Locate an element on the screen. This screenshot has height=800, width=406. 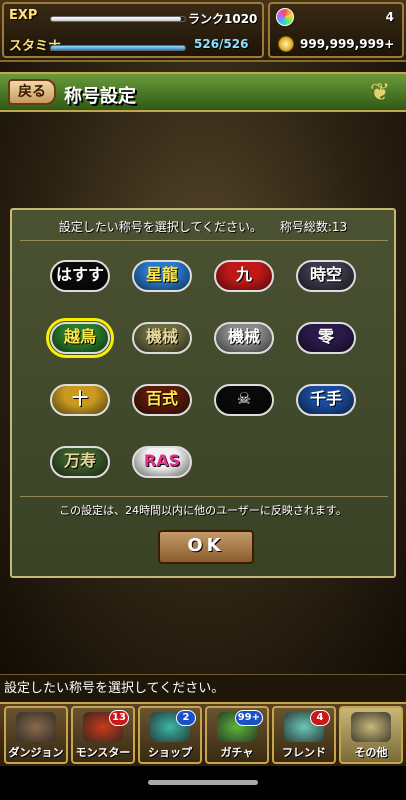
nav-label: ショップ is located at coordinates (170, 752).